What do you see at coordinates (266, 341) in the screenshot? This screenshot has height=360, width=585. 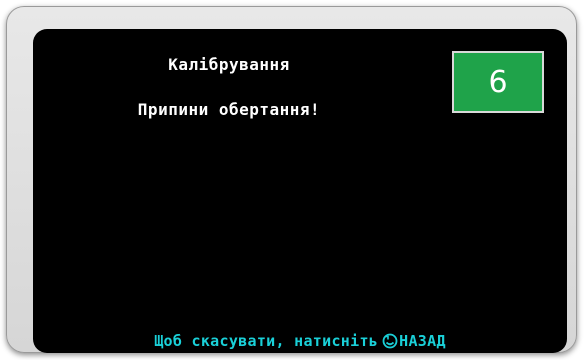 I see `cancel-hint-text: Щоб скасувати, натисніть` at bounding box center [266, 341].